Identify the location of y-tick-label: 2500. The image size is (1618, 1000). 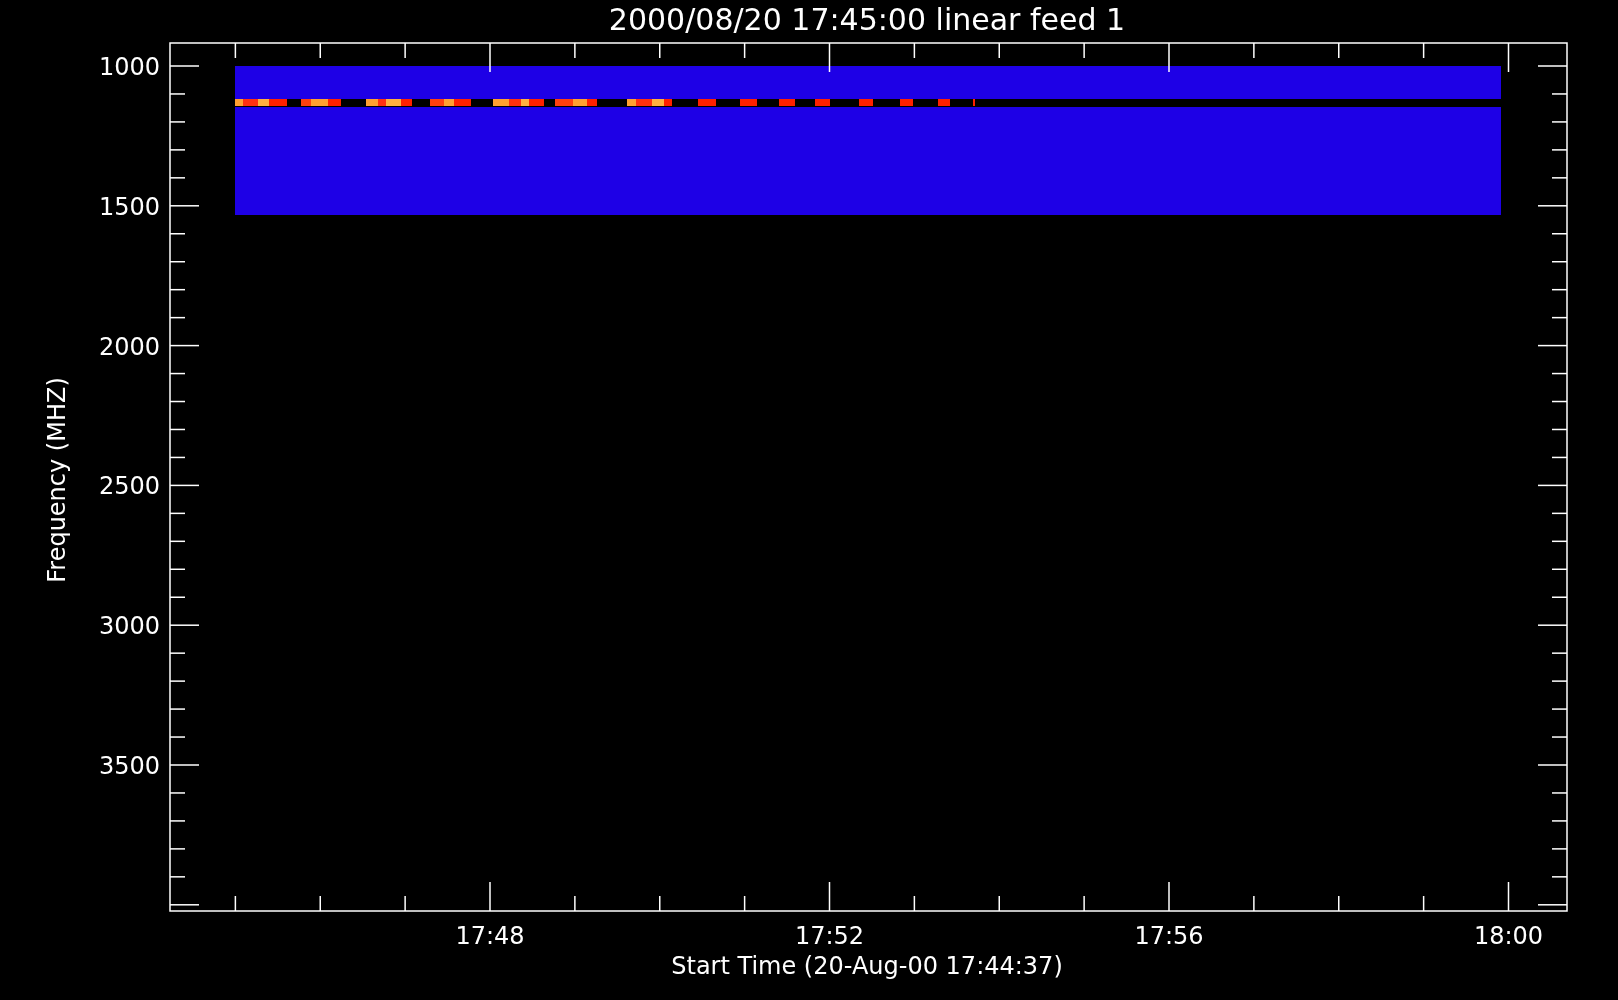
(129, 486).